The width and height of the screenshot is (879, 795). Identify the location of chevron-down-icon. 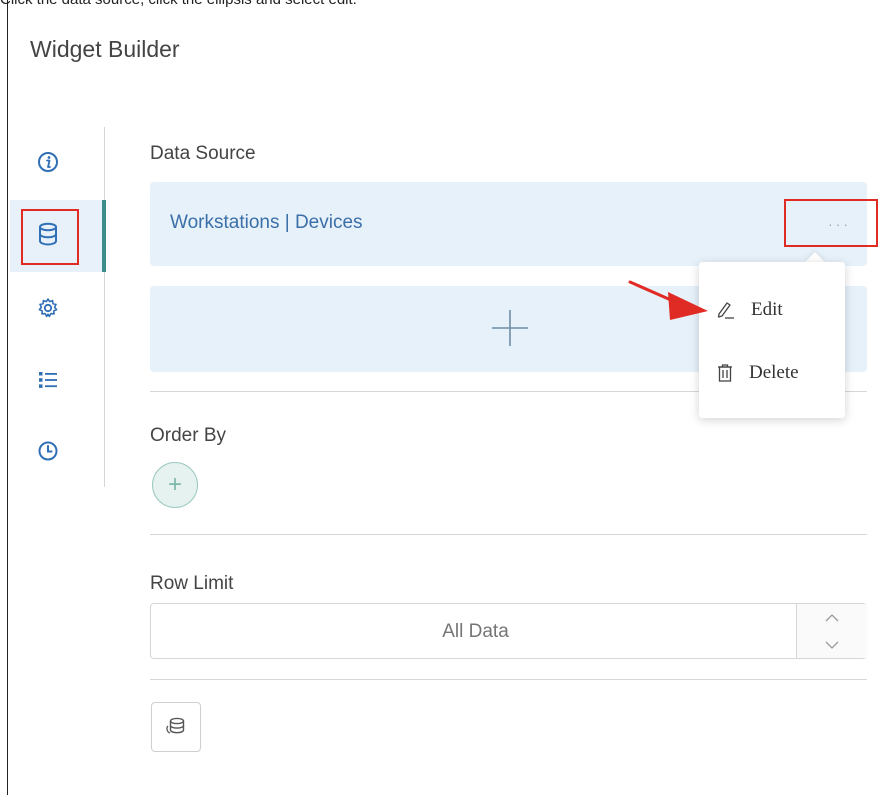
(832, 645).